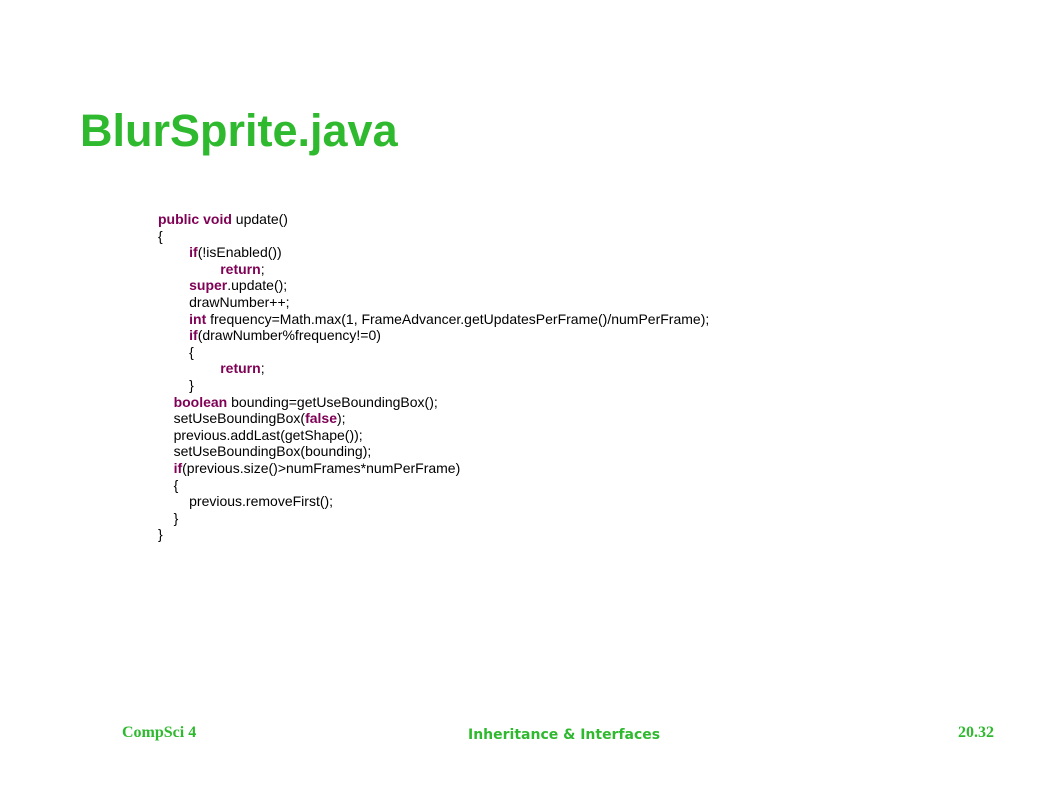 The width and height of the screenshot is (1058, 793). I want to click on code-text: drawNumber++;, so click(239, 301).